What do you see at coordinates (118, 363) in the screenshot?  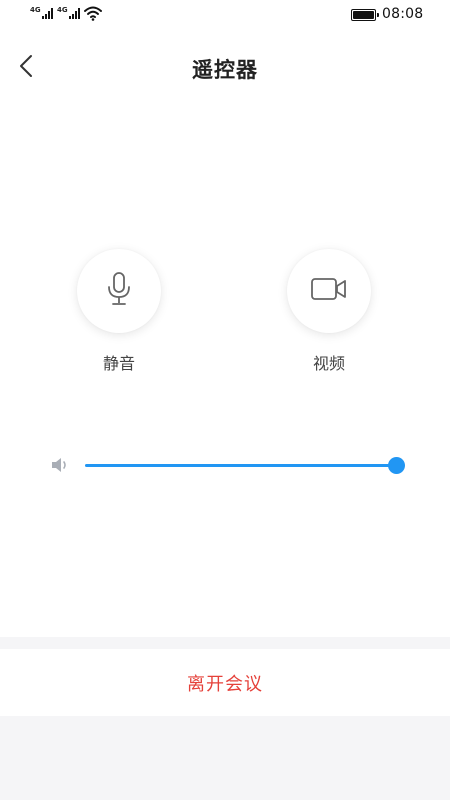 I see `mute-label: 静音` at bounding box center [118, 363].